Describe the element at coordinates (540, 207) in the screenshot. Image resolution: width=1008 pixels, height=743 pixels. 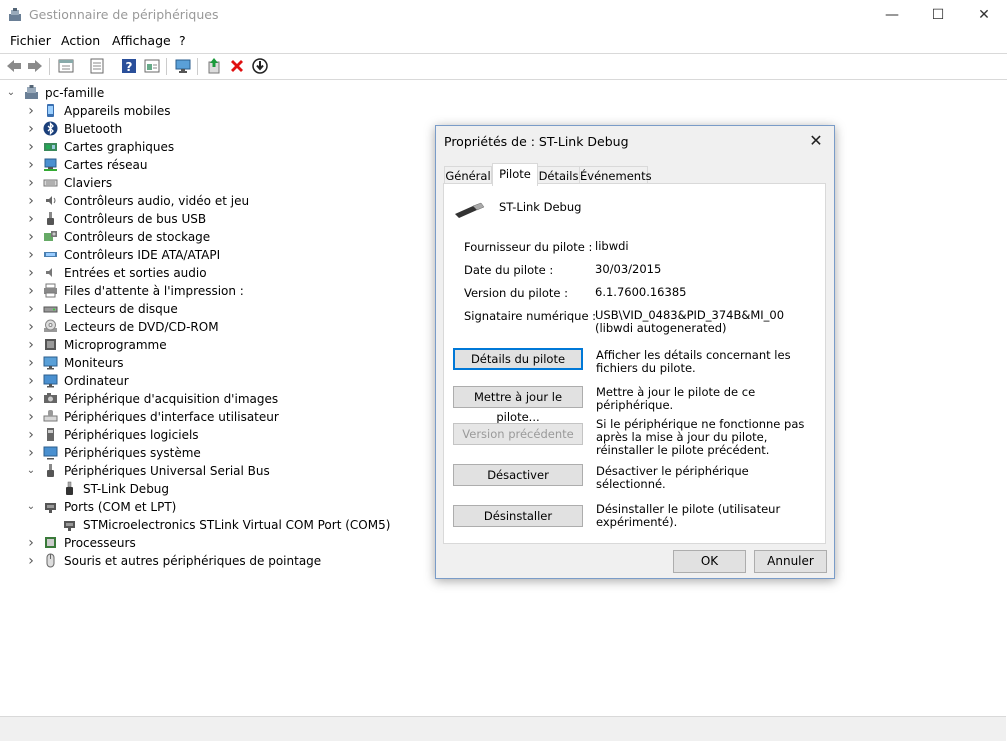
I see `device-name: ST-Link Debug` at that location.